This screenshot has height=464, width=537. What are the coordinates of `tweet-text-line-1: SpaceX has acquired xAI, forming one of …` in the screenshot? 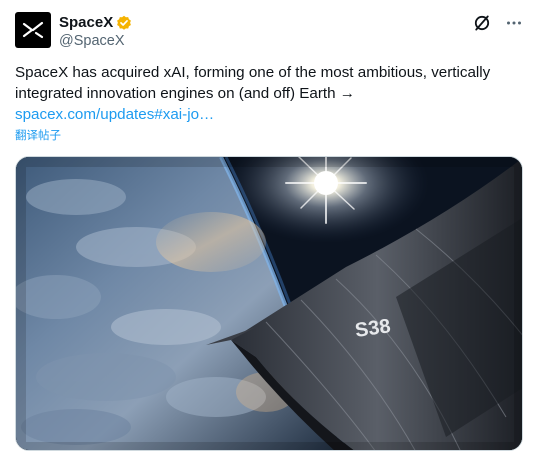 It's located at (253, 72).